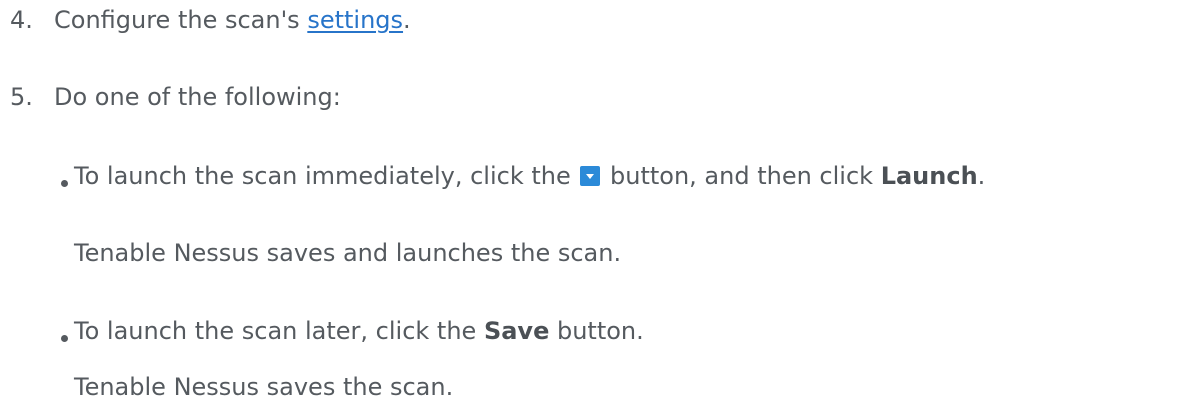  I want to click on option-text: To launch the scan later, click the, so click(279, 331).